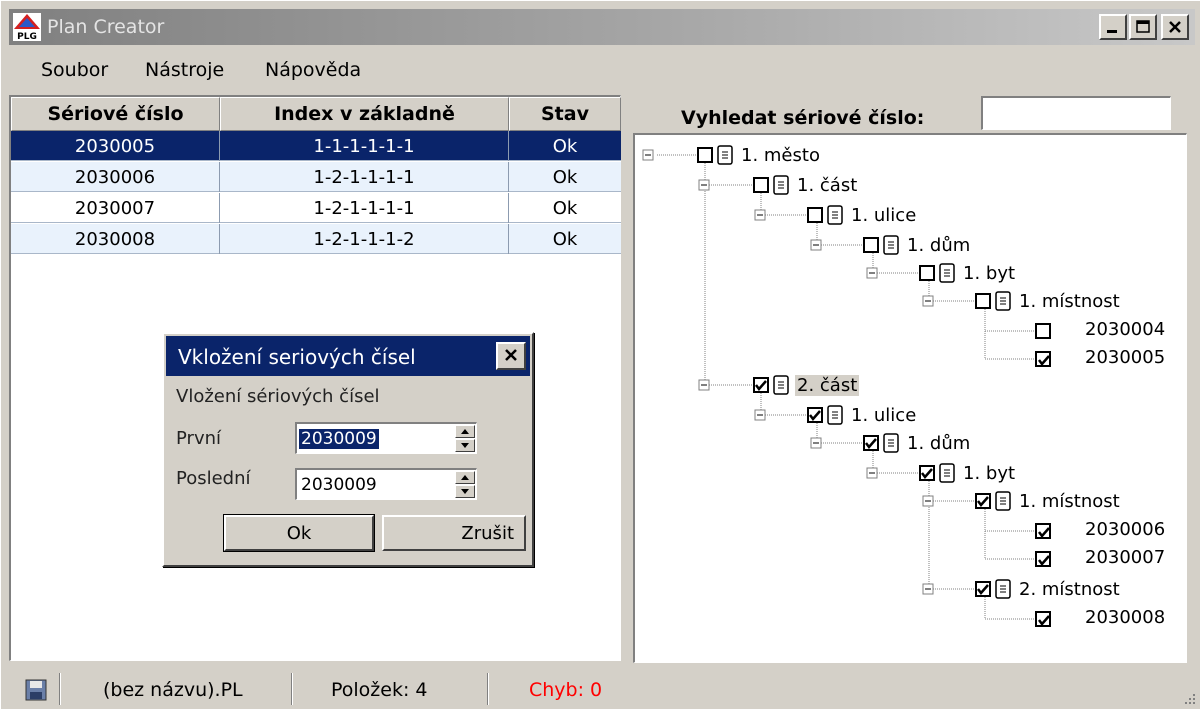 This screenshot has width=1200, height=709. Describe the element at coordinates (1125, 529) in the screenshot. I see `tree-leaf-label: 2030006` at that location.